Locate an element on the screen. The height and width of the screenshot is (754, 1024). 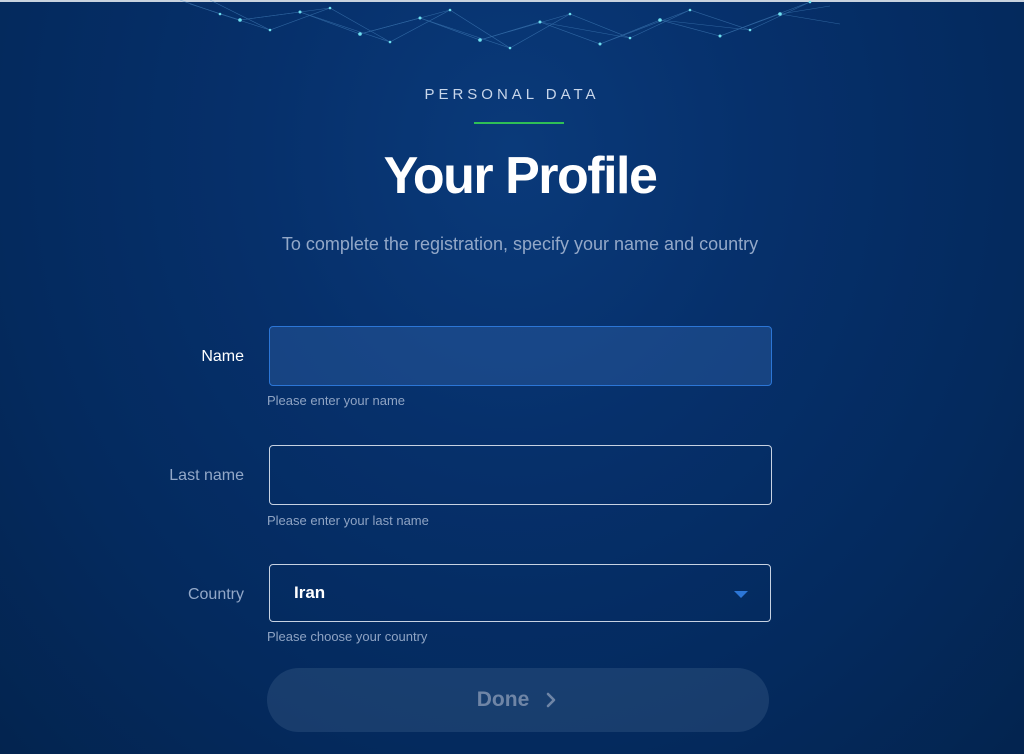
last-name-hint: Please enter your last name is located at coordinates (348, 520).